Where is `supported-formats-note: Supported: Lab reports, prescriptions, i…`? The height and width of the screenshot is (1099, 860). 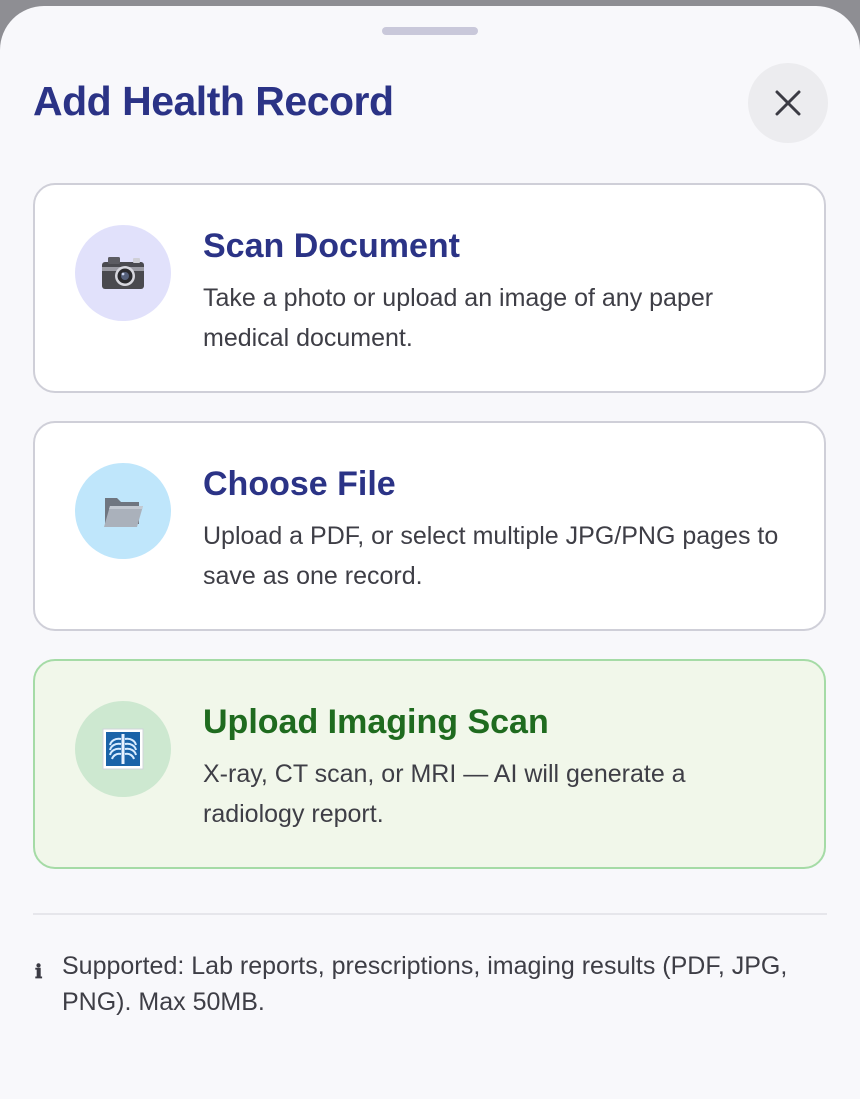 supported-formats-note: Supported: Lab reports, prescriptions, i… is located at coordinates (425, 984).